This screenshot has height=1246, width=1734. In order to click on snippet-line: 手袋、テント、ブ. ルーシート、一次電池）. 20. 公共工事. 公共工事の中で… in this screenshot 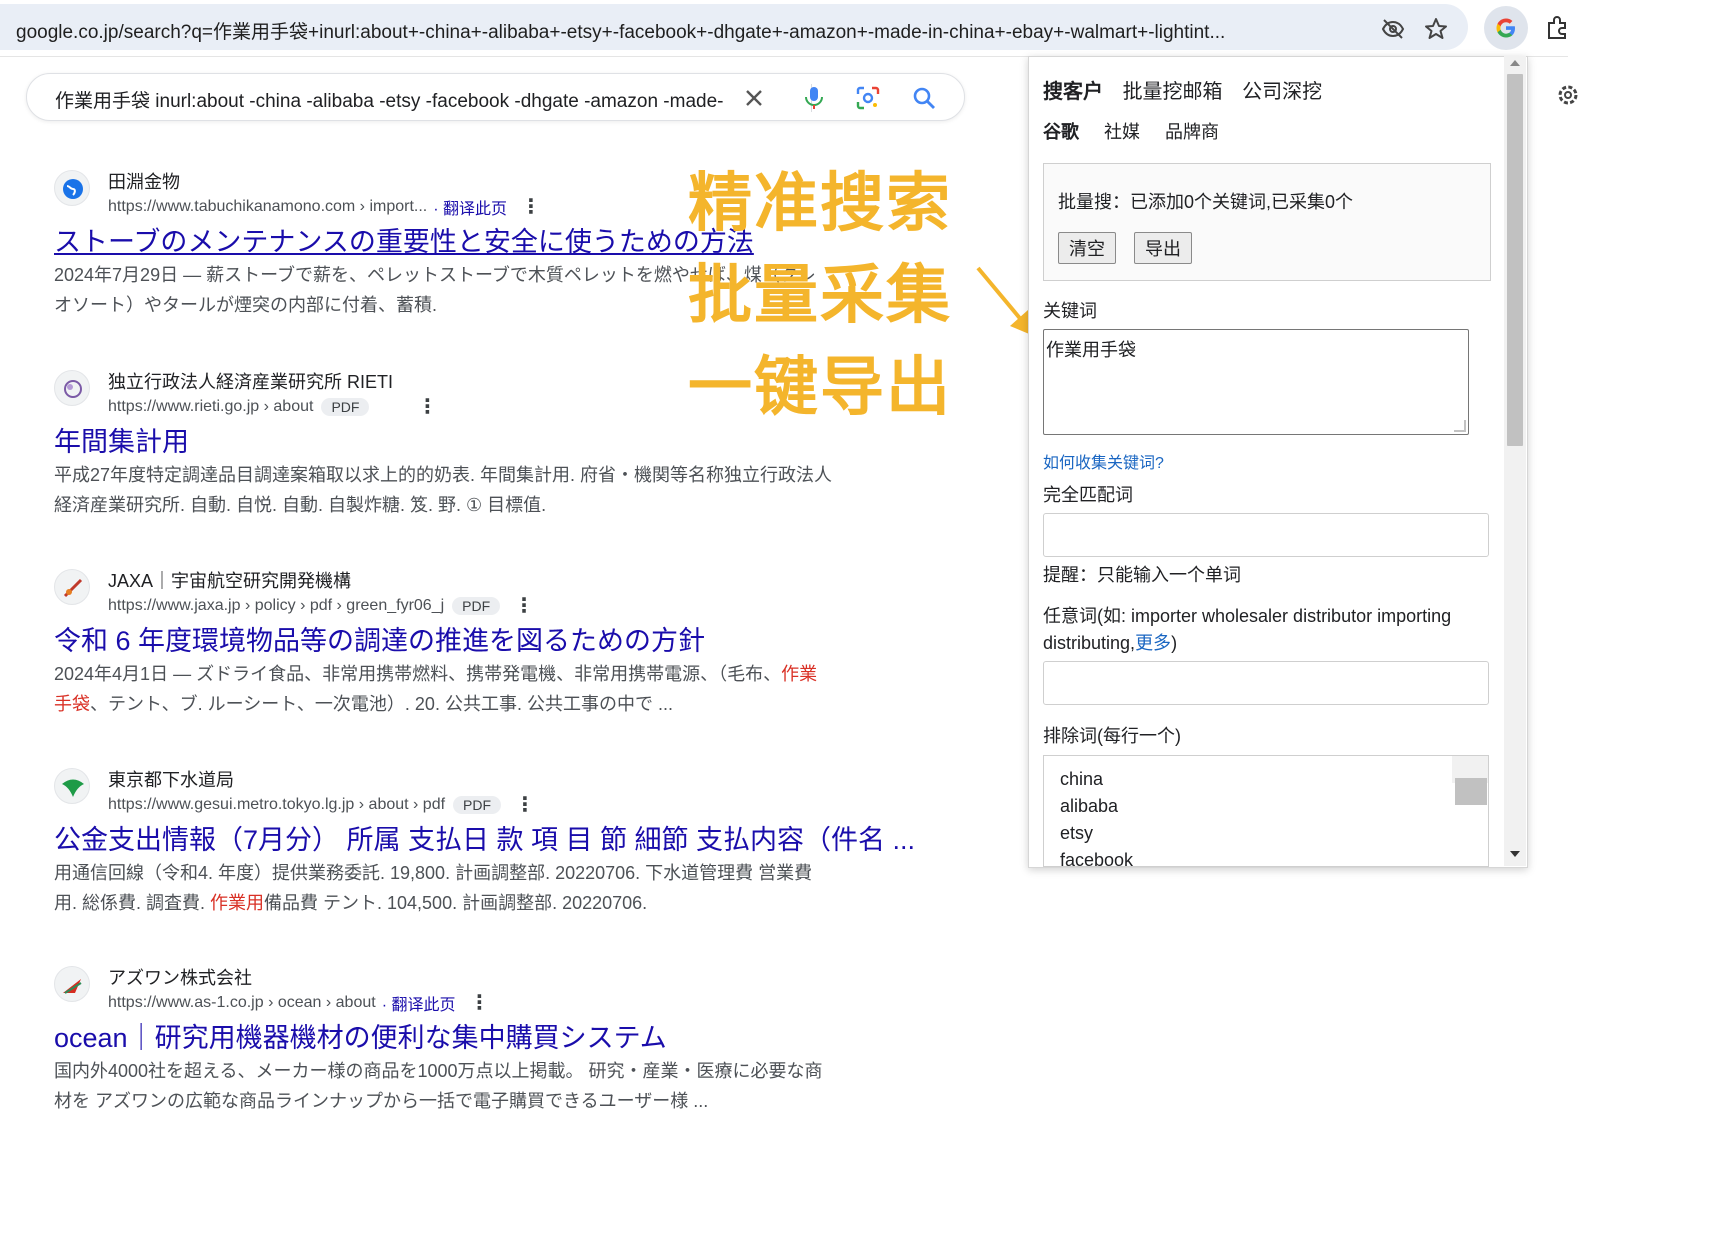, I will do `click(464, 704)`.